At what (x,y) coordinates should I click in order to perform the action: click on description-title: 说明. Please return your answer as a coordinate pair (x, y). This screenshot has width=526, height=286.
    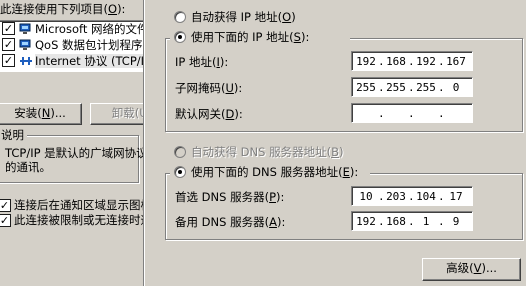
    Looking at the image, I should click on (13, 135).